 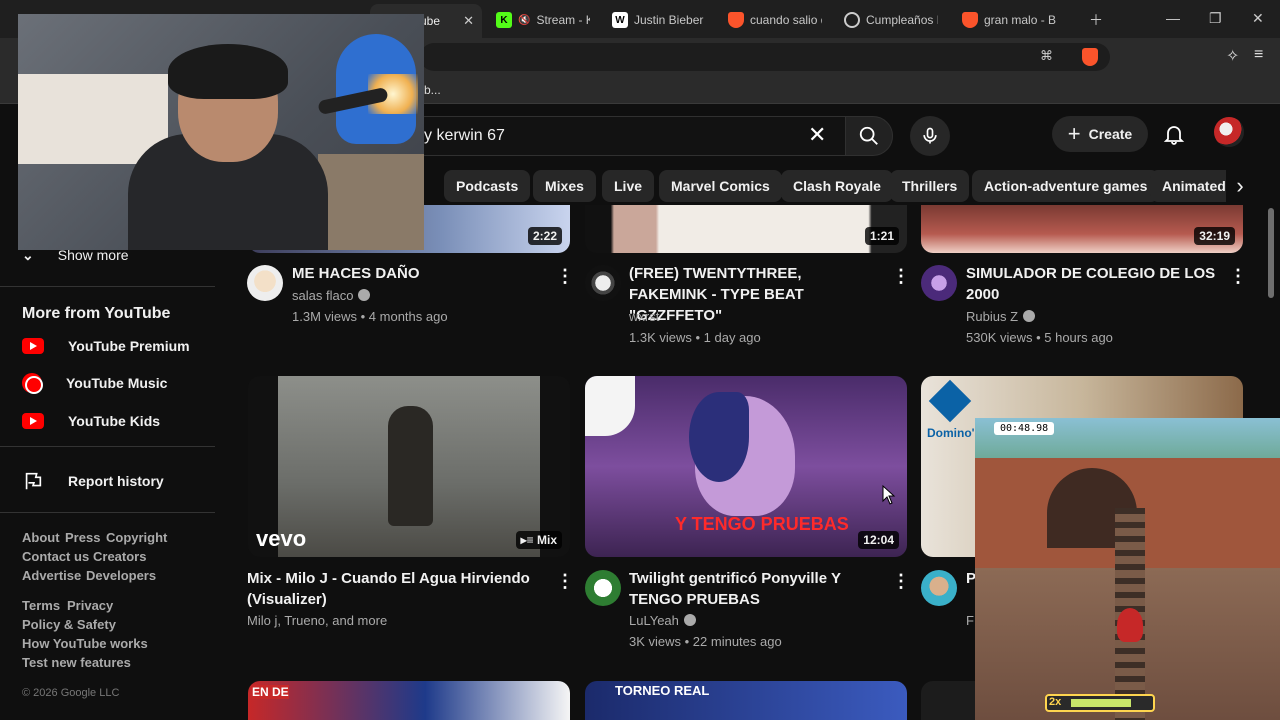 I want to click on search-icon, so click(x=868, y=135).